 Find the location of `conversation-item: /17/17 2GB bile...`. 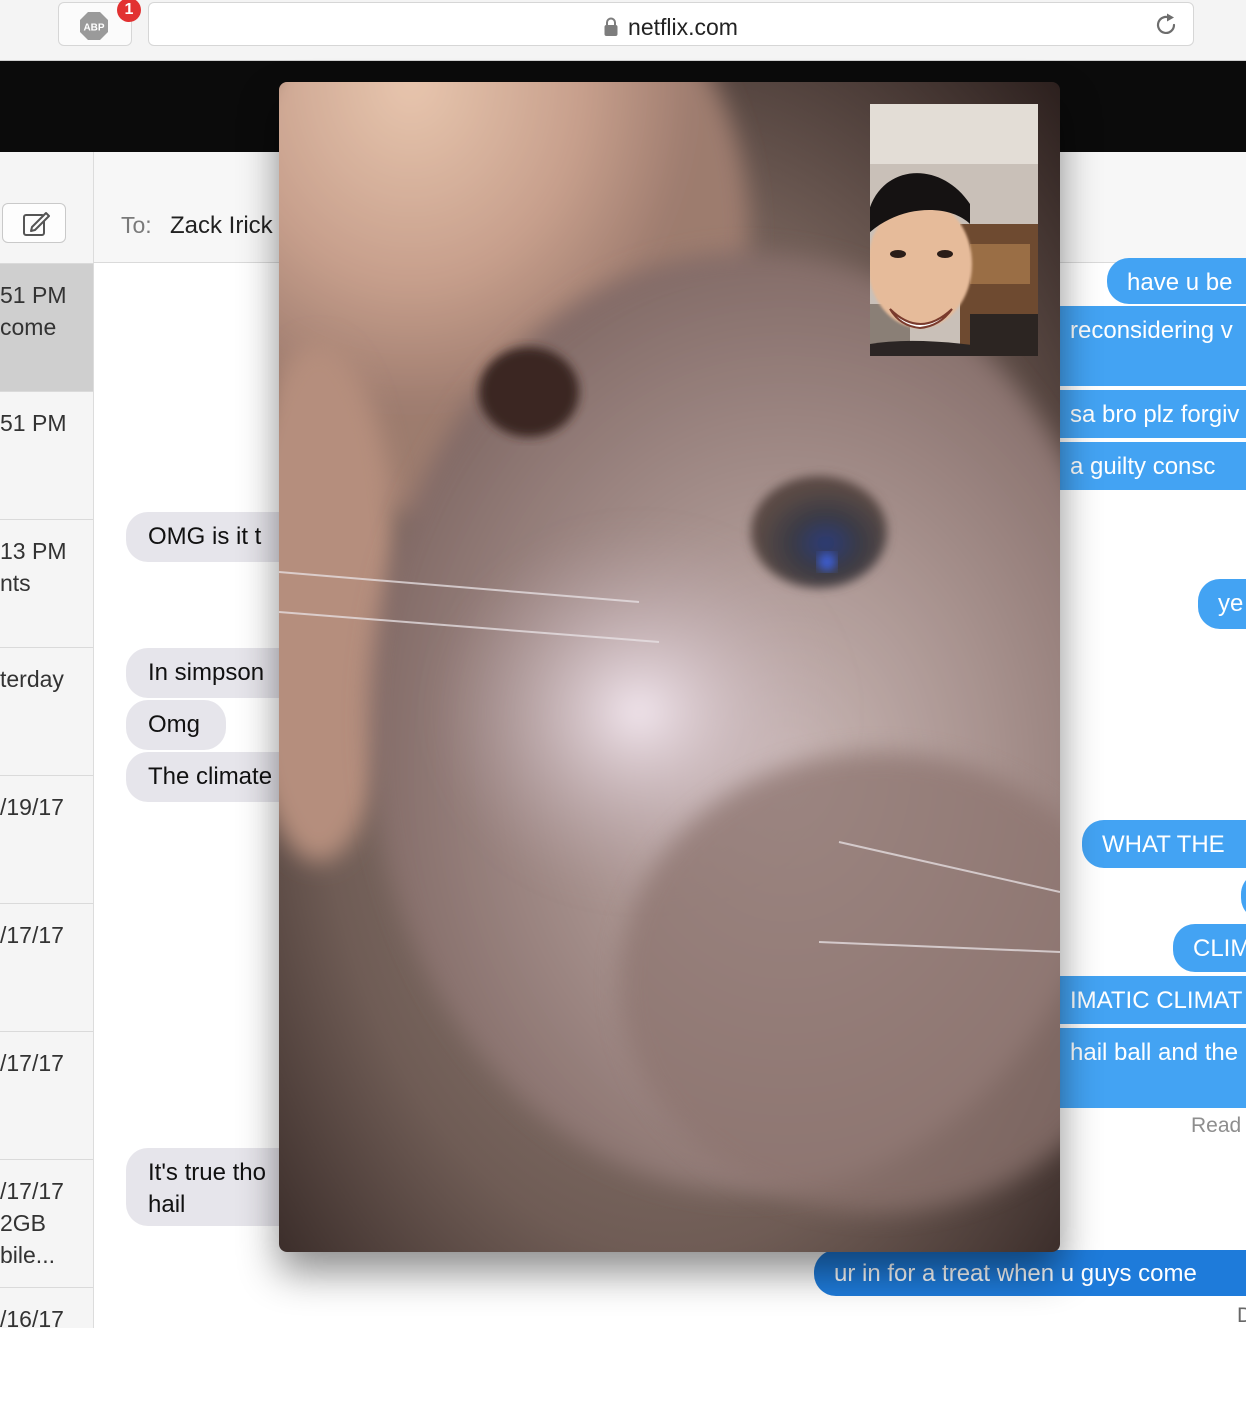

conversation-item: /17/17 2GB bile... is located at coordinates (46, 1223).